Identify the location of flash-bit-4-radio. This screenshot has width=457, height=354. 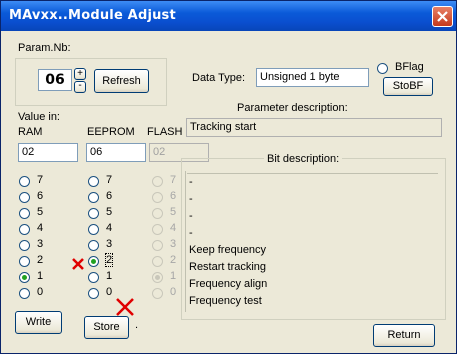
(157, 229).